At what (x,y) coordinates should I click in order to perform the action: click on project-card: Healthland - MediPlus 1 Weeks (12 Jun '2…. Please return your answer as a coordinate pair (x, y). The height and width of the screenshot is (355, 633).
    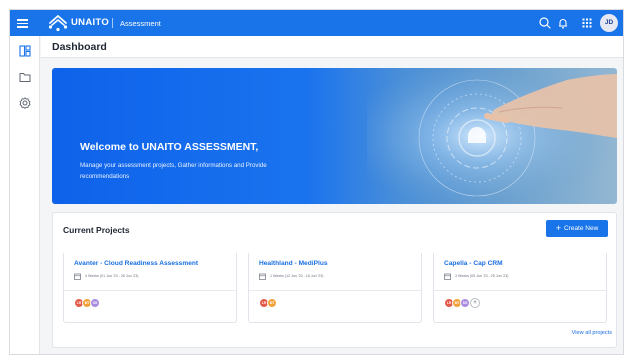
    Looking at the image, I should click on (335, 288).